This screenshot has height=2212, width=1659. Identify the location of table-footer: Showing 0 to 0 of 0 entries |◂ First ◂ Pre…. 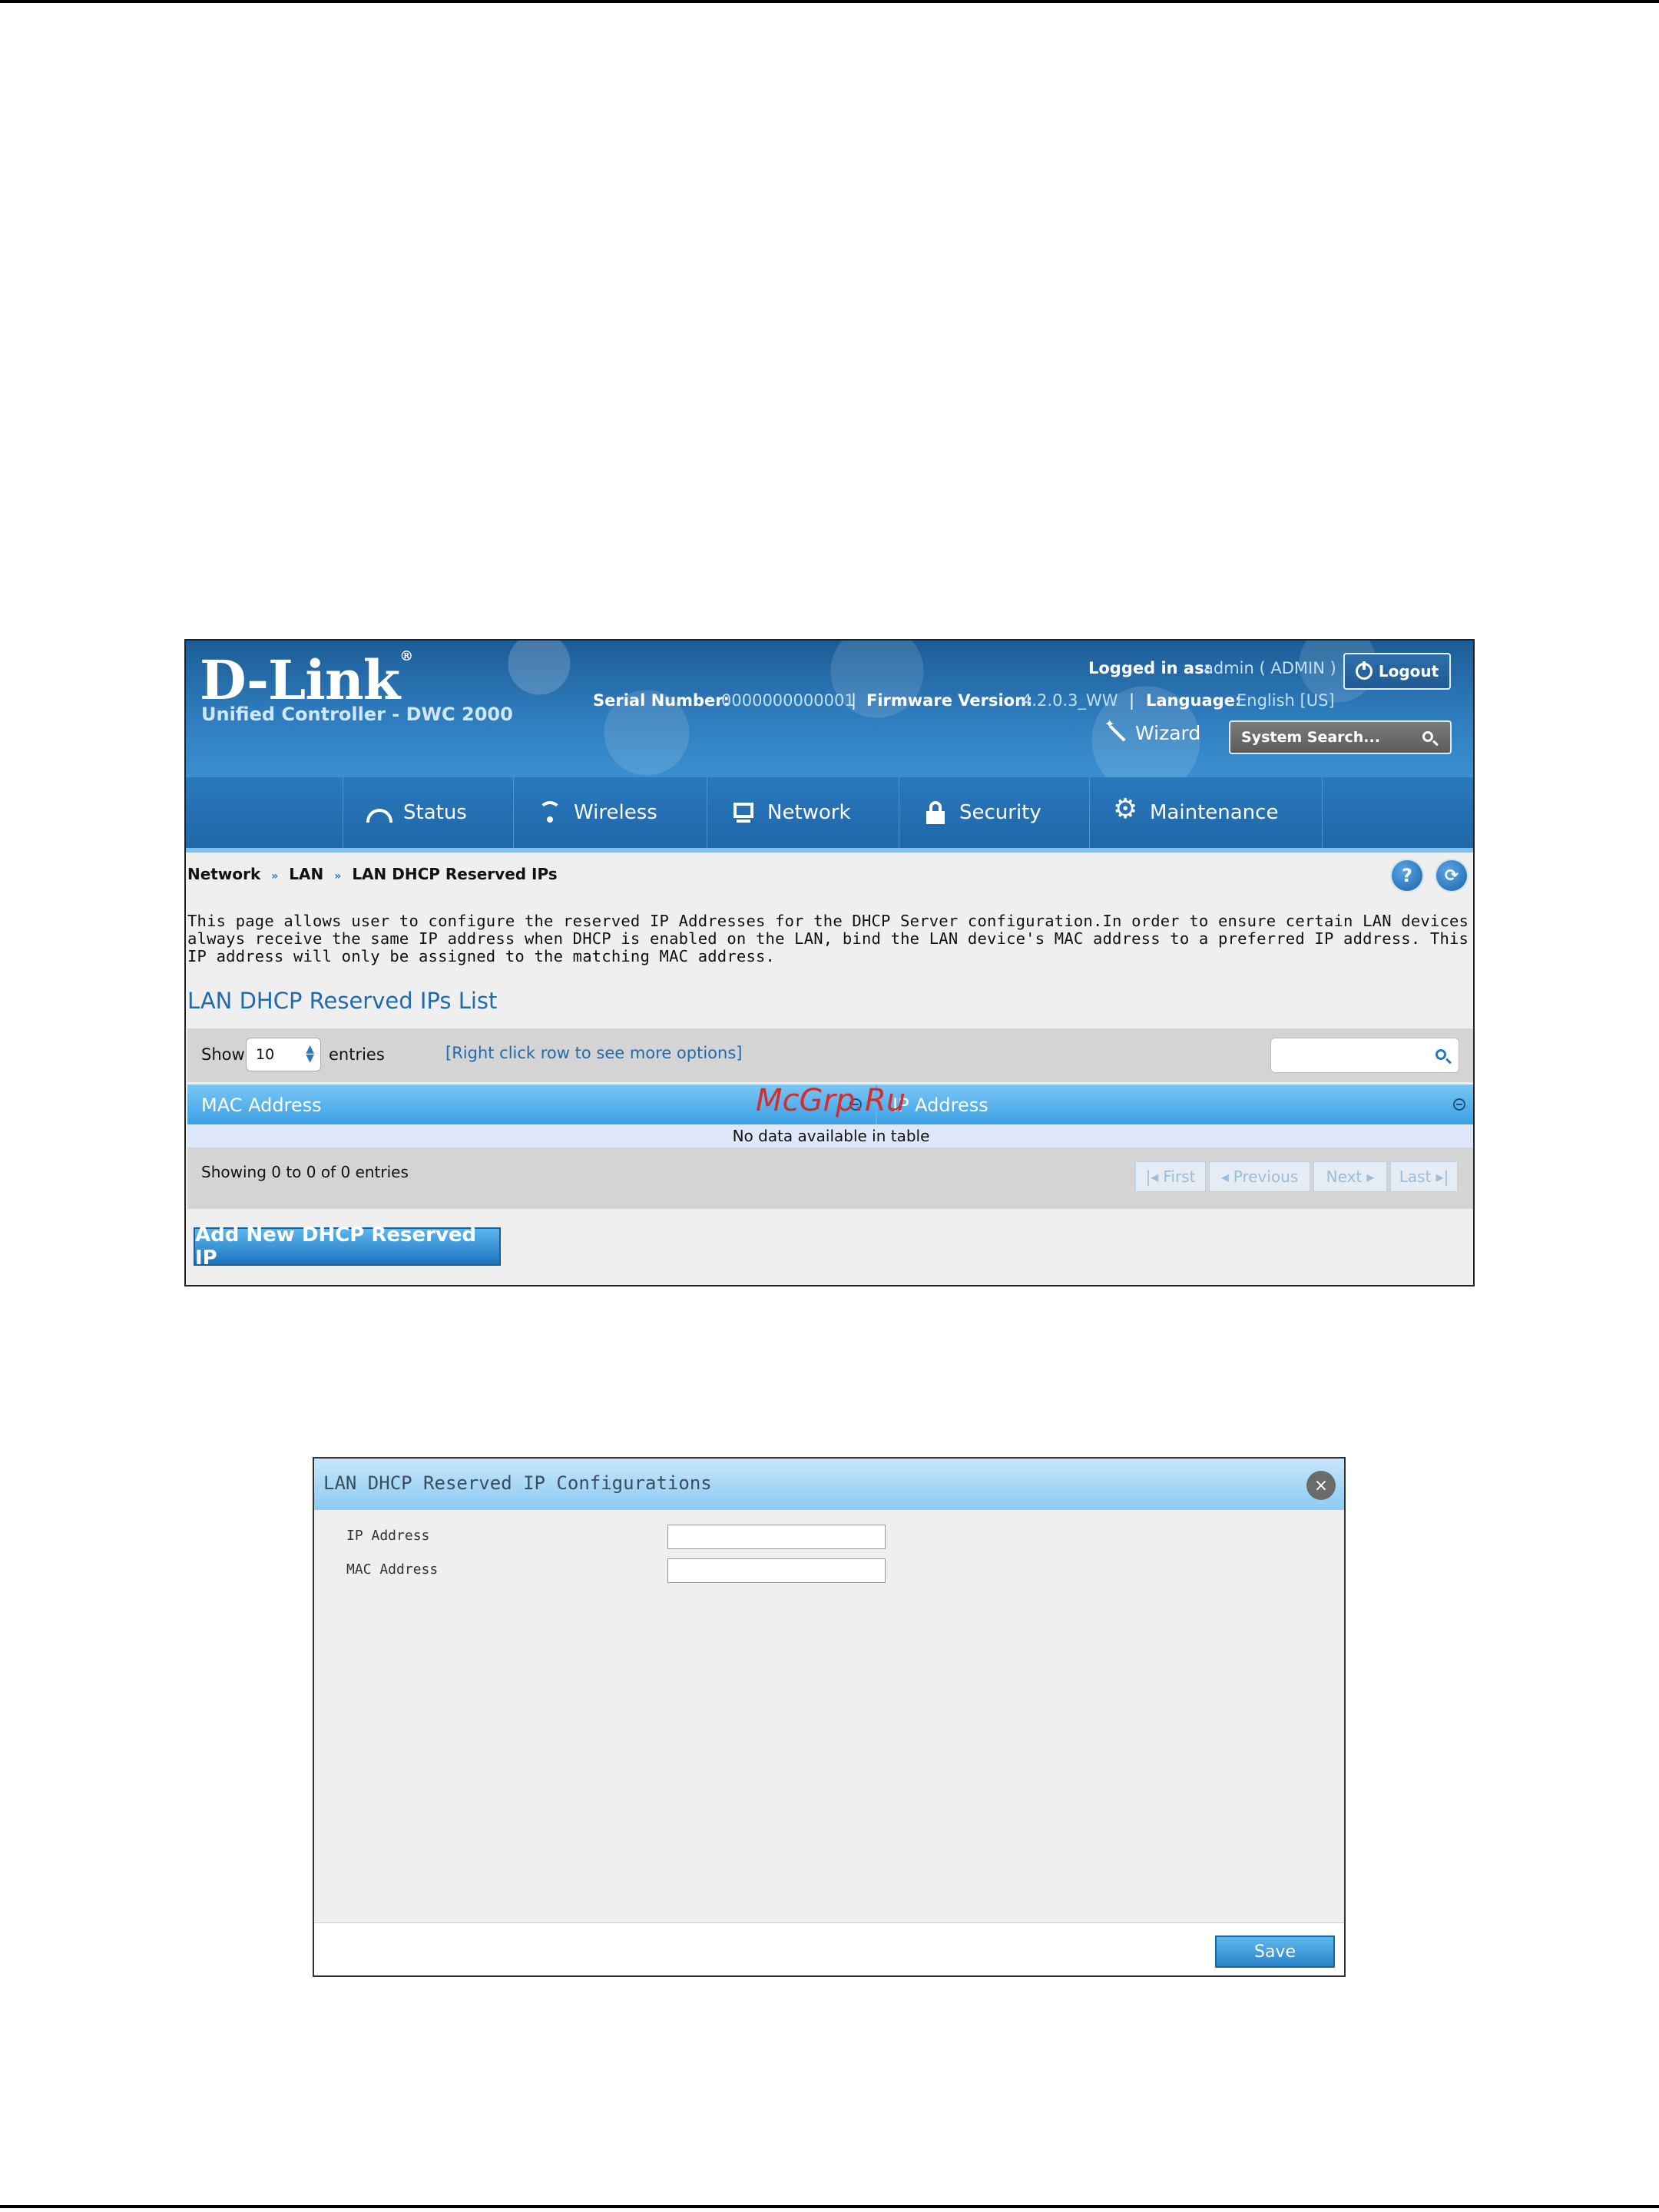
(830, 1178).